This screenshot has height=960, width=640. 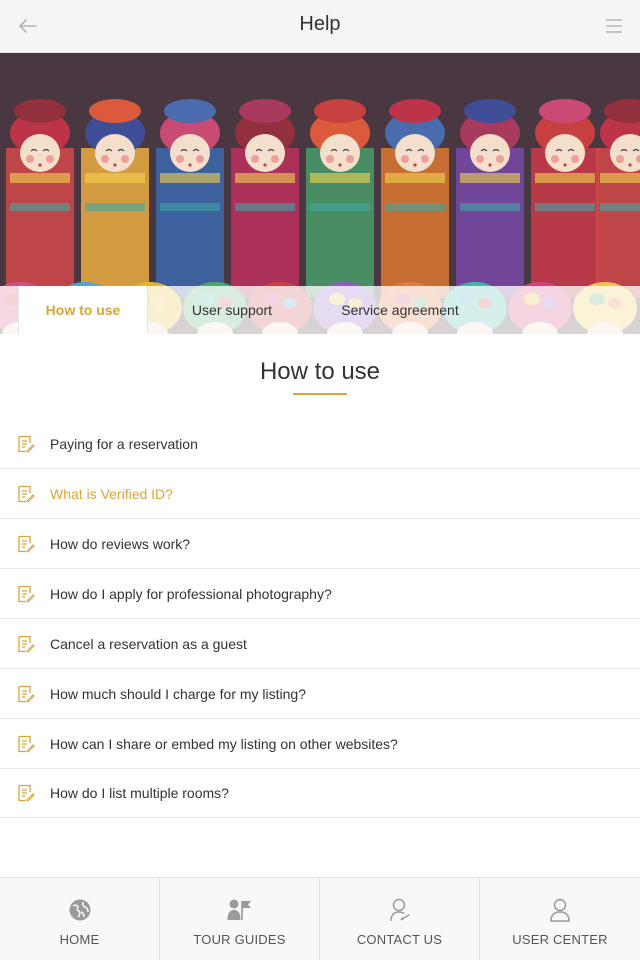 What do you see at coordinates (120, 543) in the screenshot?
I see `faq-item-label: How do reviews work?` at bounding box center [120, 543].